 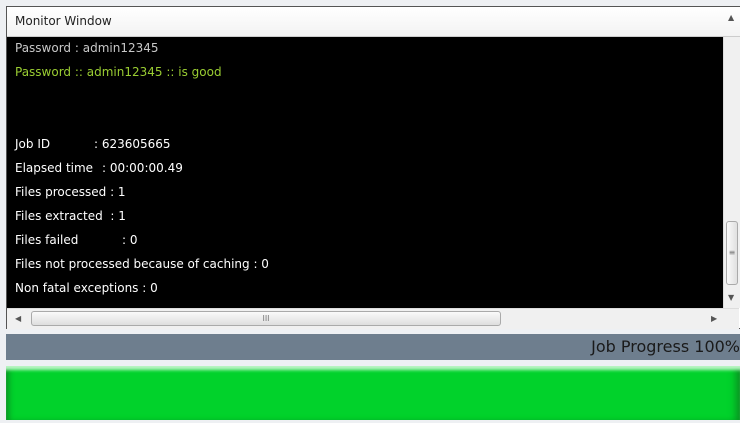 I want to click on elapsed-value: : 00:00:00.49, so click(x=142, y=168).